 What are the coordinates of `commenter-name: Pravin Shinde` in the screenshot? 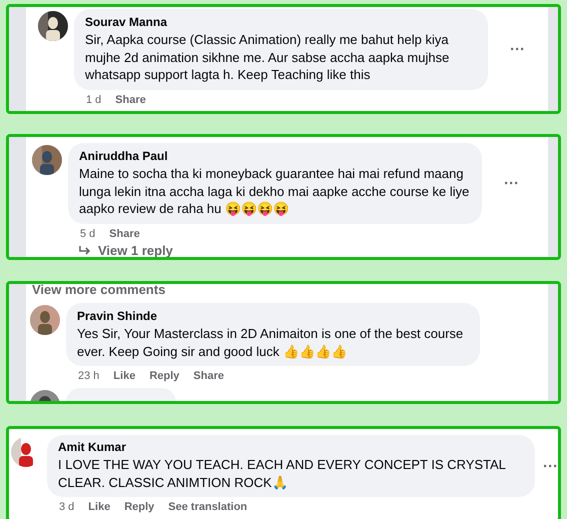 It's located at (273, 316).